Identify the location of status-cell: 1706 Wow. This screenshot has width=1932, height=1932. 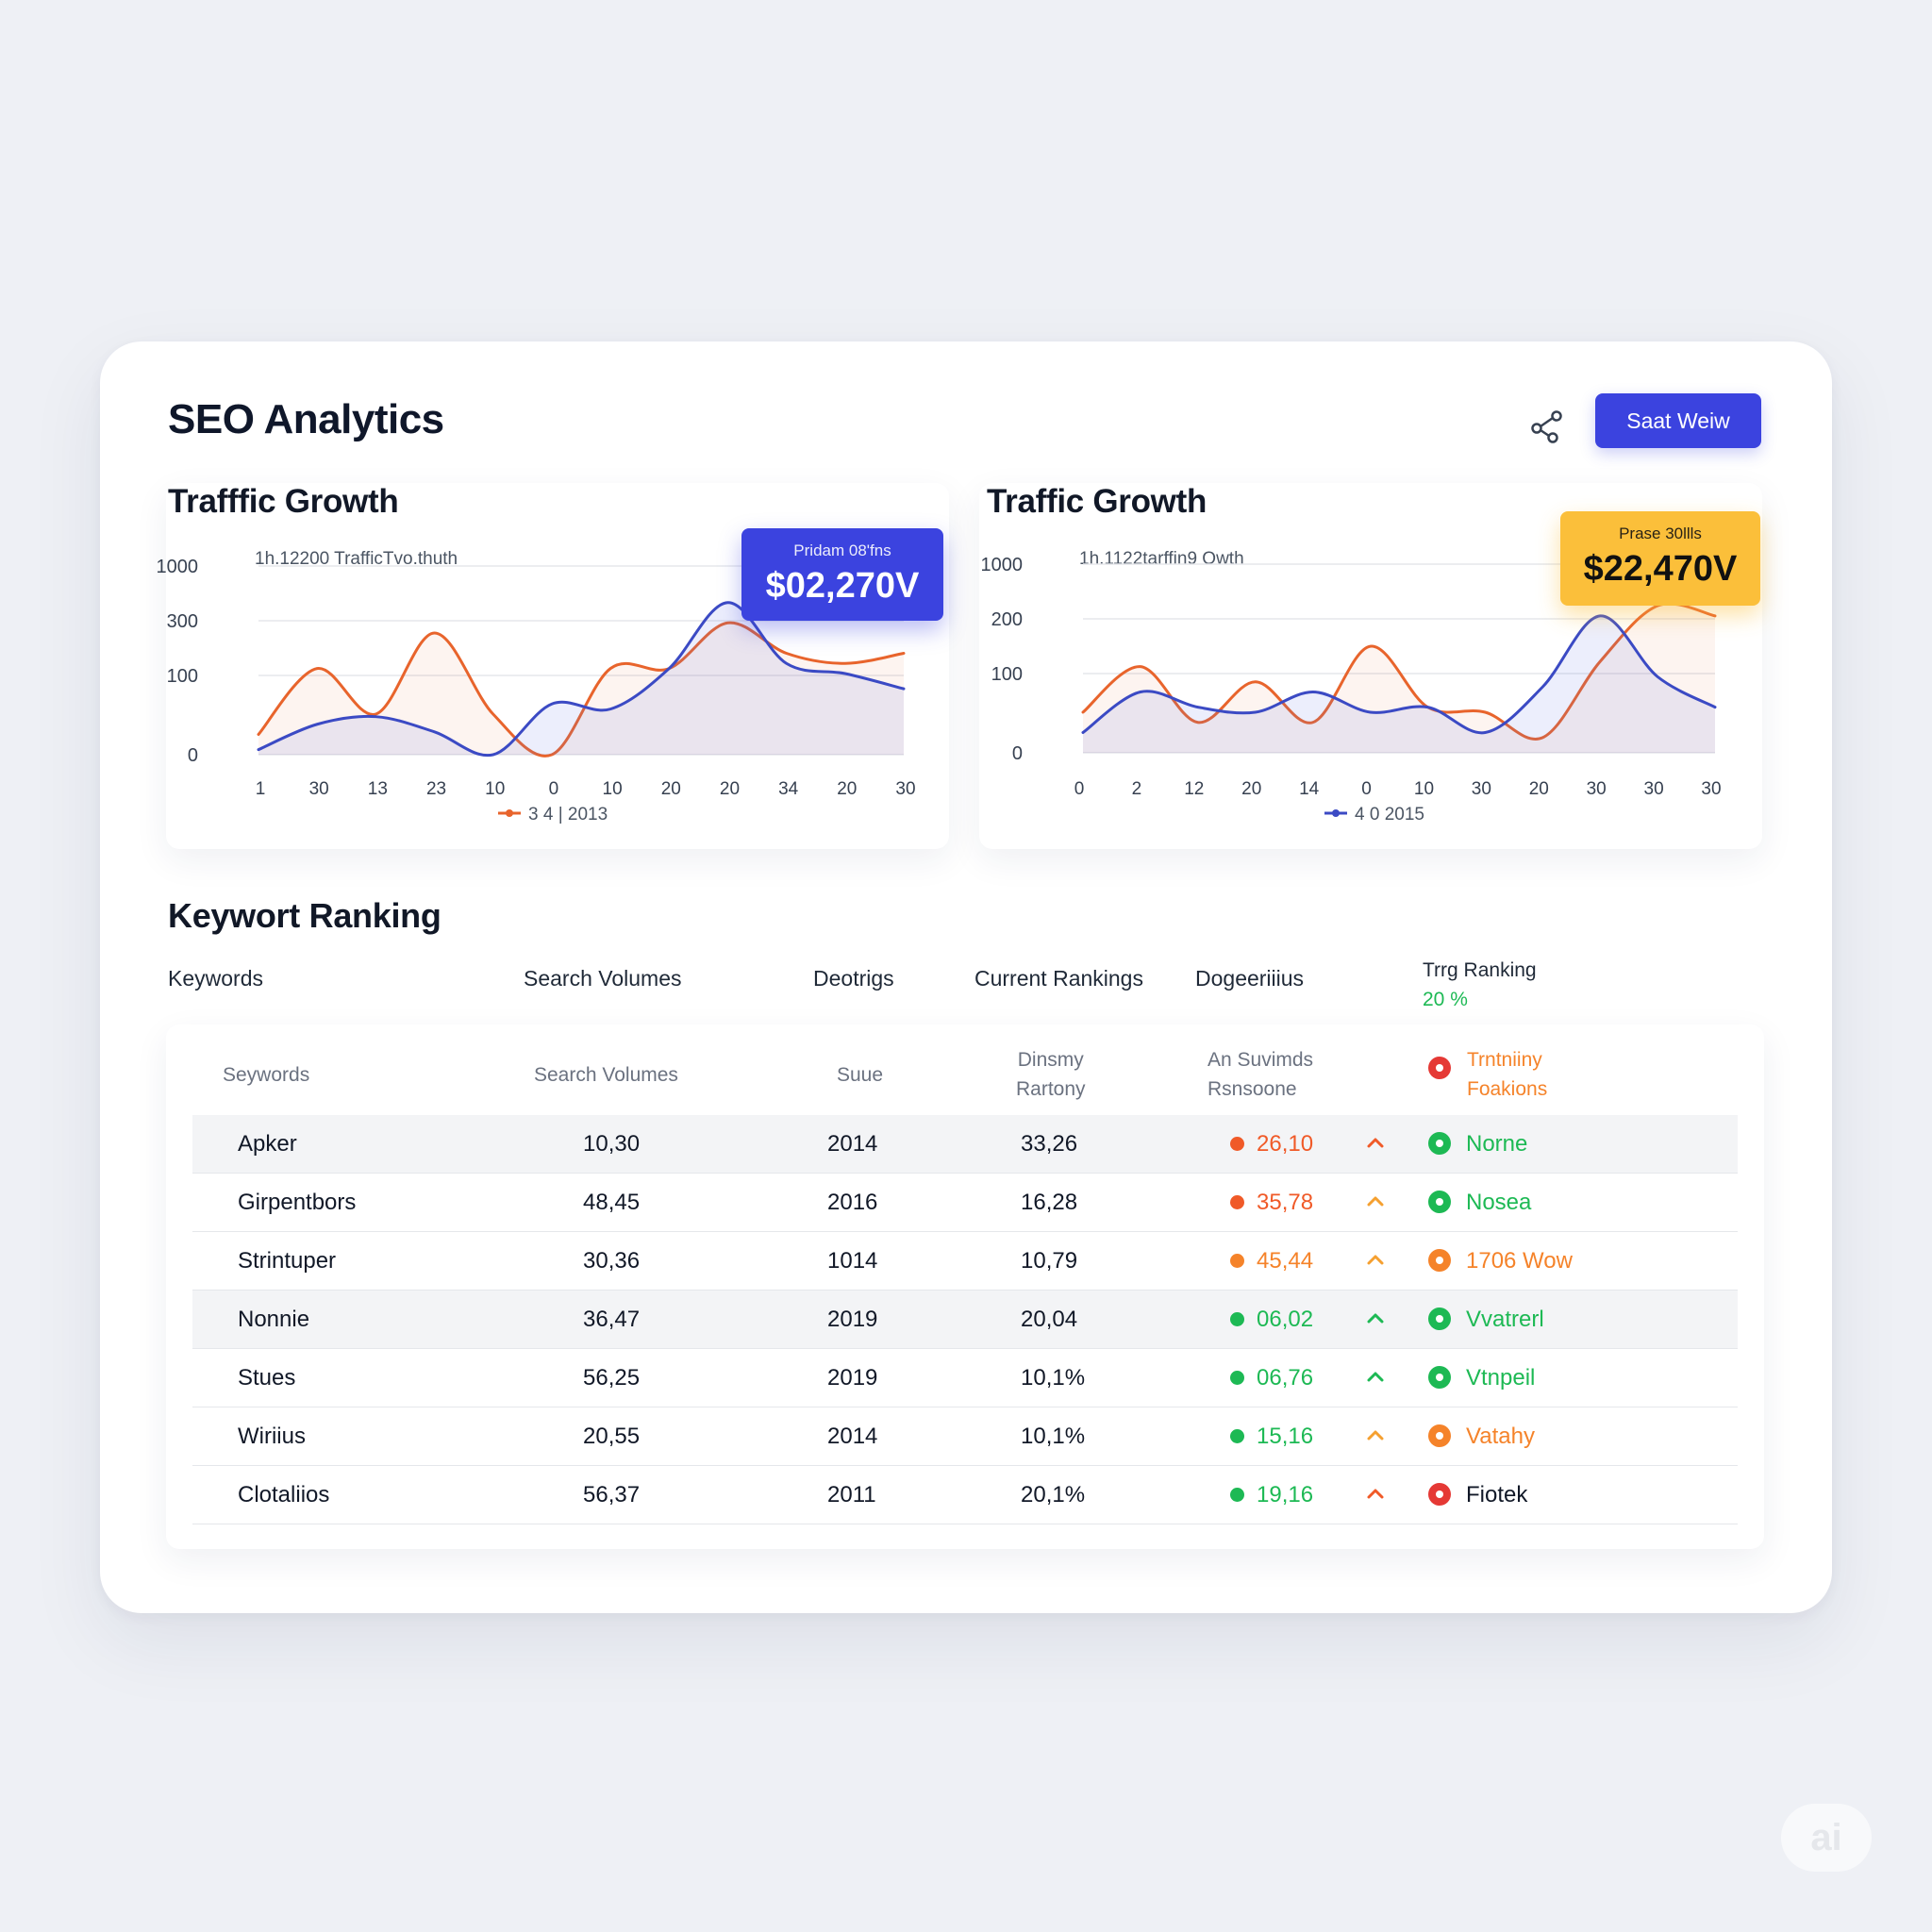
(1520, 1261).